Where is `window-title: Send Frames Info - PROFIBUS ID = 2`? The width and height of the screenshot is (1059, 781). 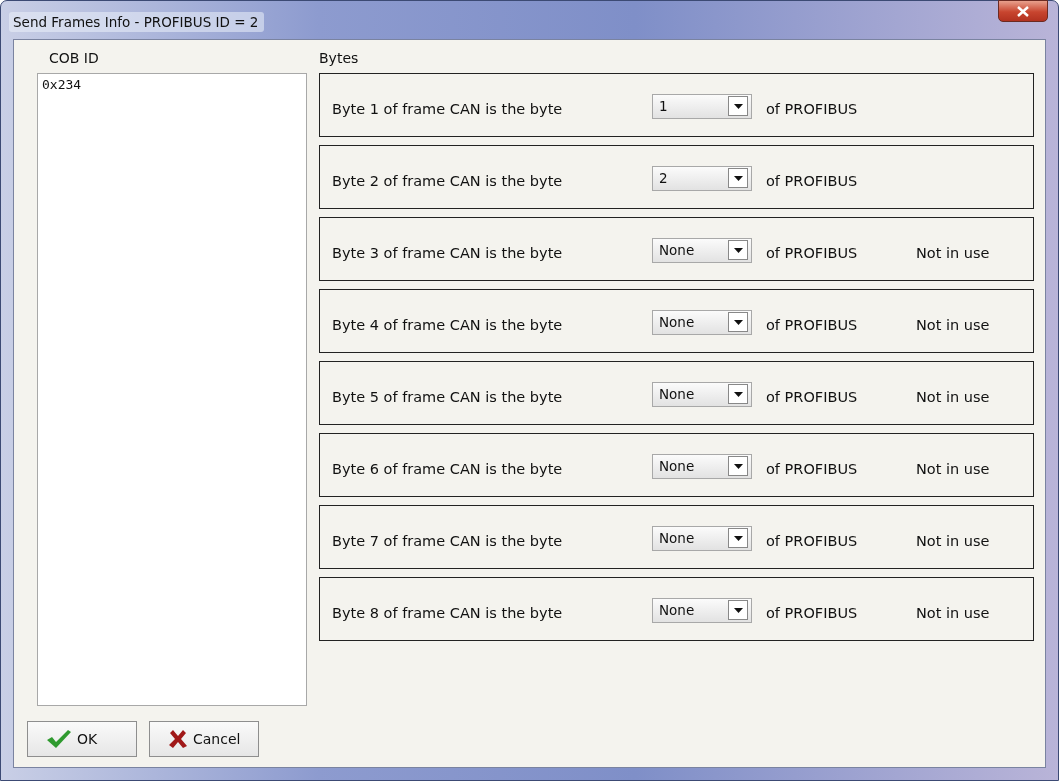
window-title: Send Frames Info - PROFIBUS ID = 2 is located at coordinates (137, 22).